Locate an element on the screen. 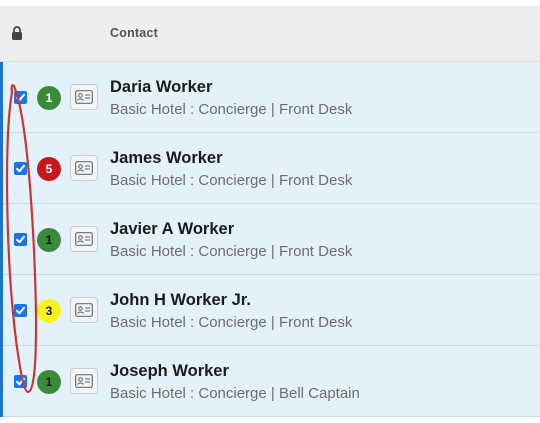 The image size is (540, 423). contact-name: Joseph Worker is located at coordinates (169, 371).